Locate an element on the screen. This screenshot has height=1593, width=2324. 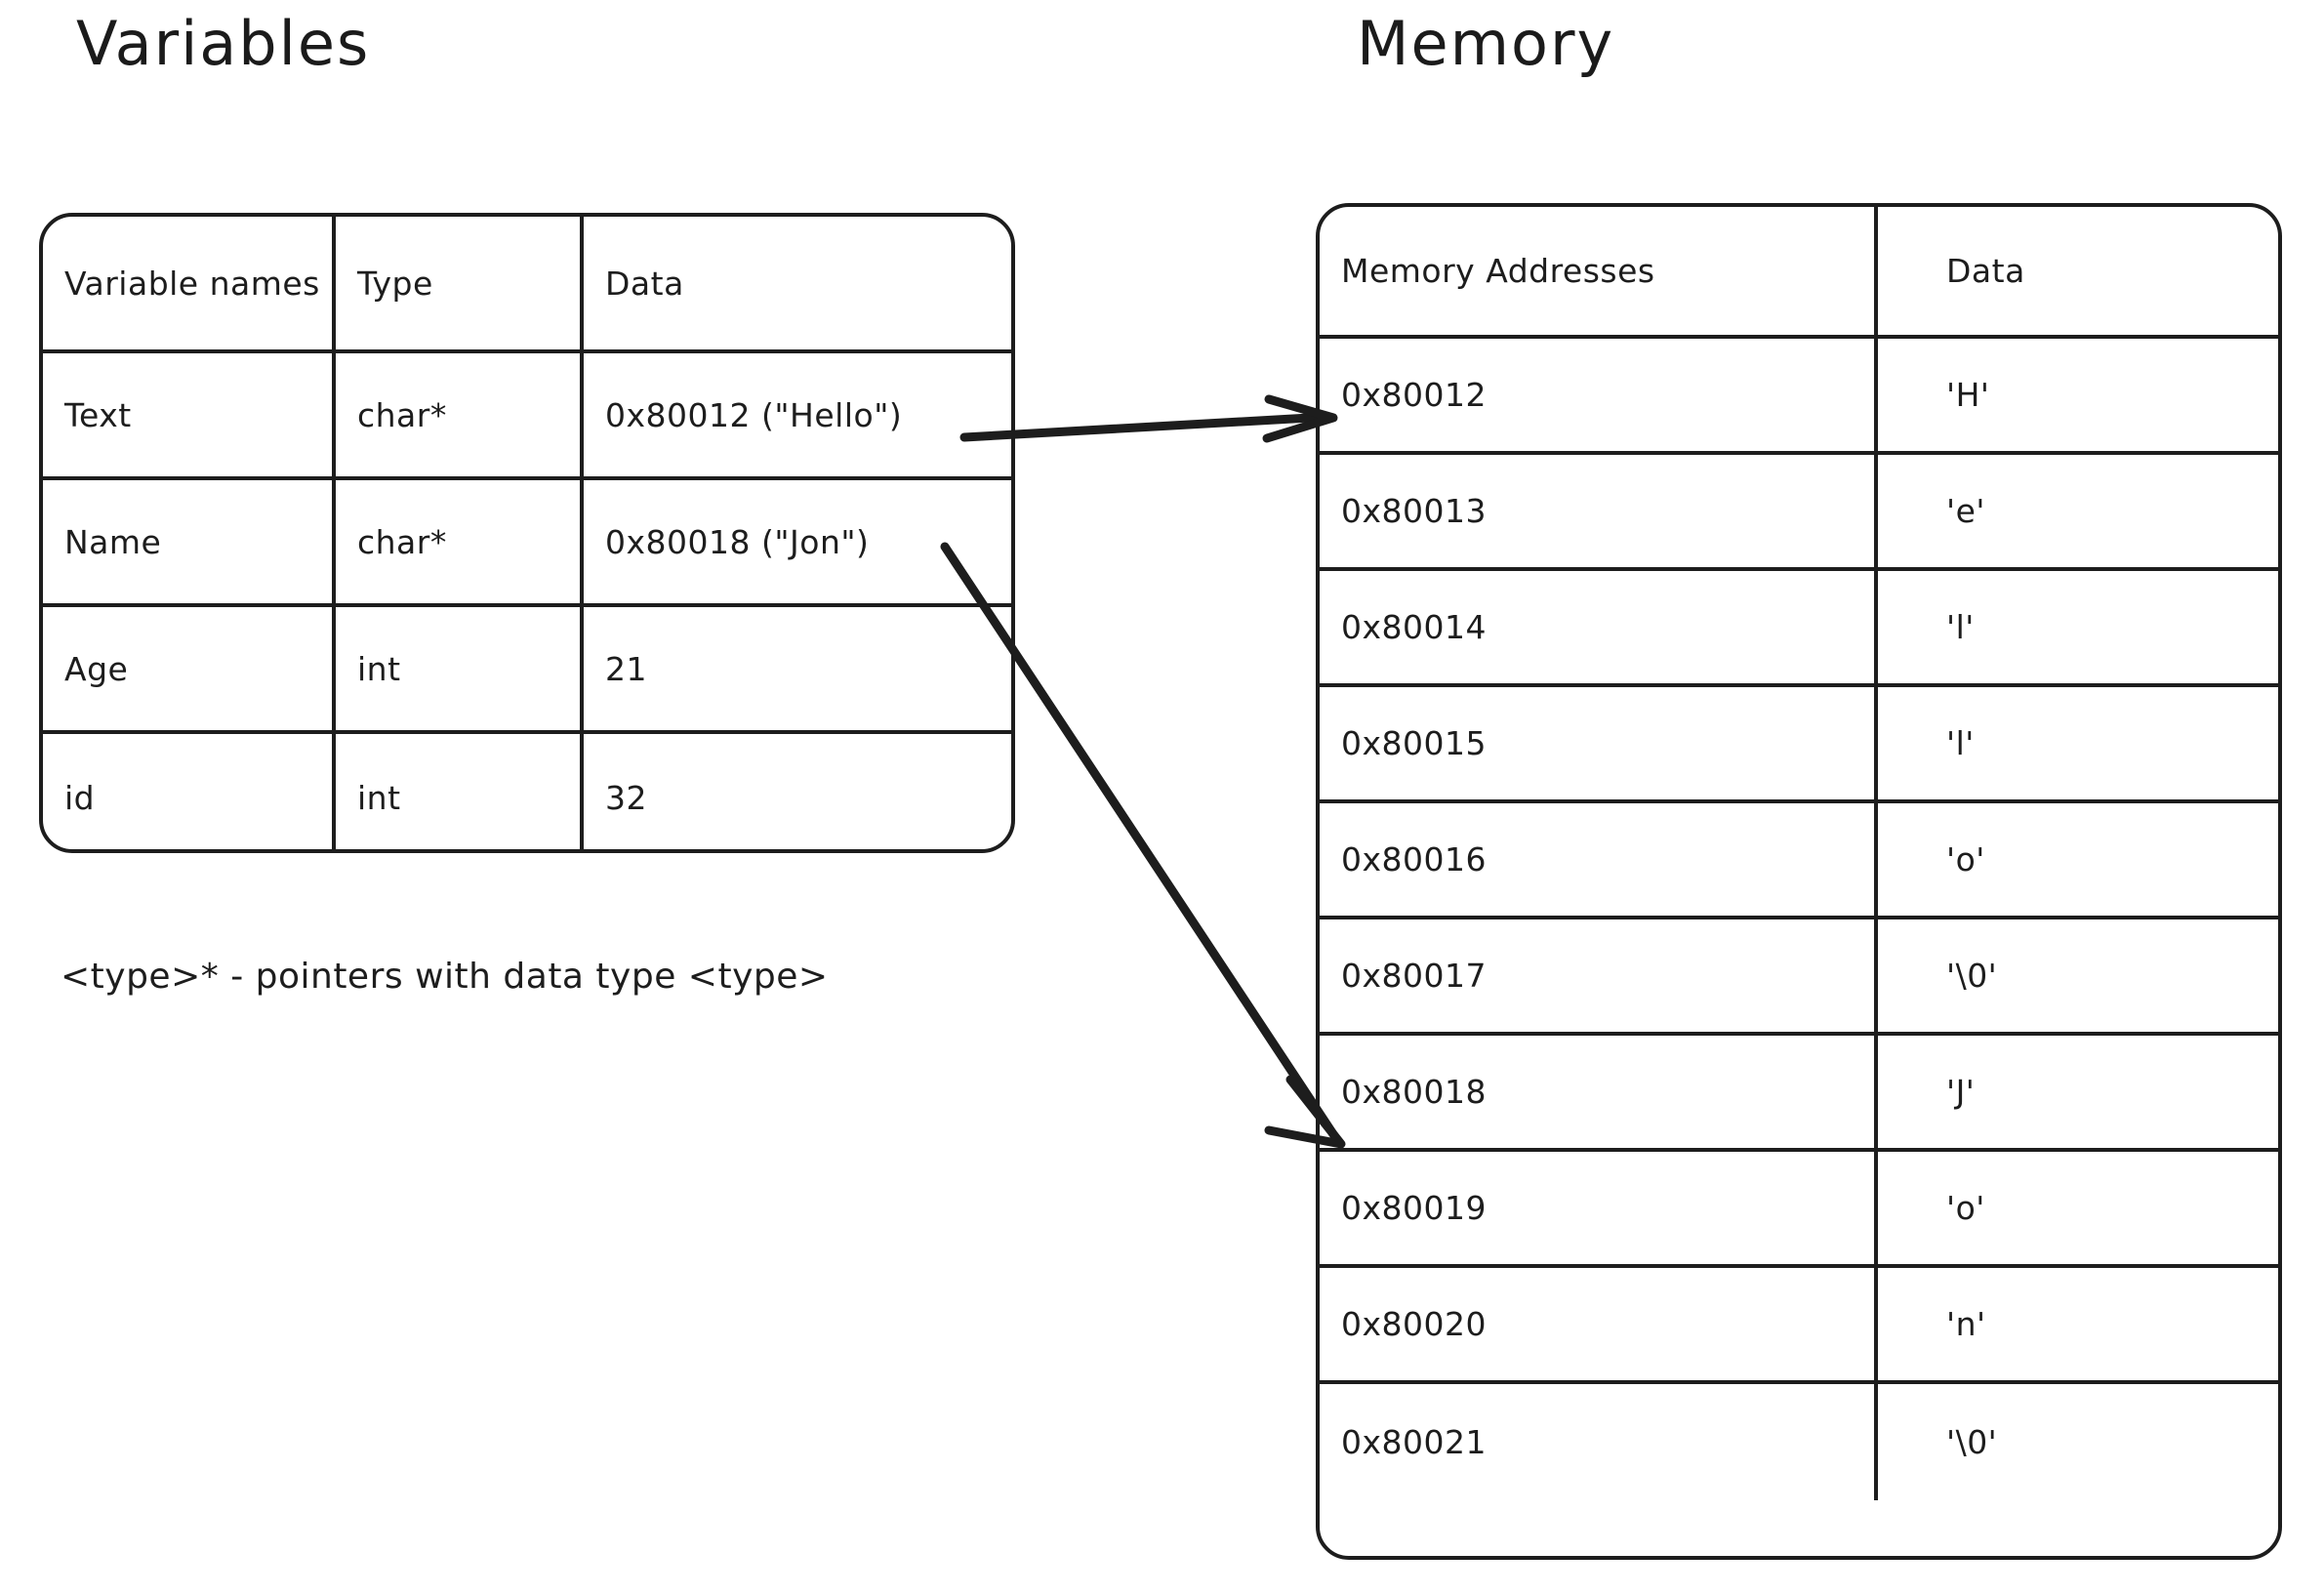
memory-address-cell: 0x80016 is located at coordinates (1599, 859).